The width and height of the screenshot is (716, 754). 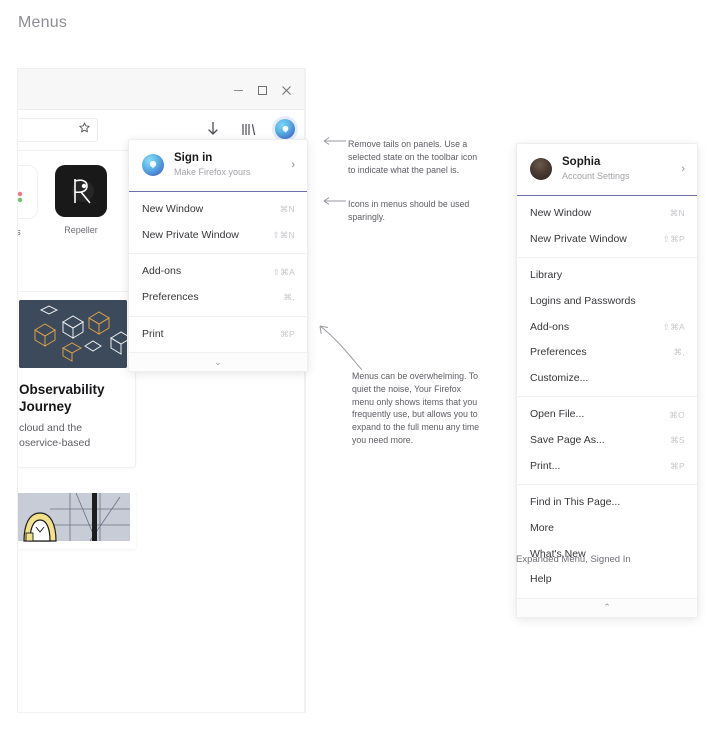 What do you see at coordinates (218, 236) in the screenshot?
I see `menu-item-new-private-window: New Private Window ⇧⌘N` at bounding box center [218, 236].